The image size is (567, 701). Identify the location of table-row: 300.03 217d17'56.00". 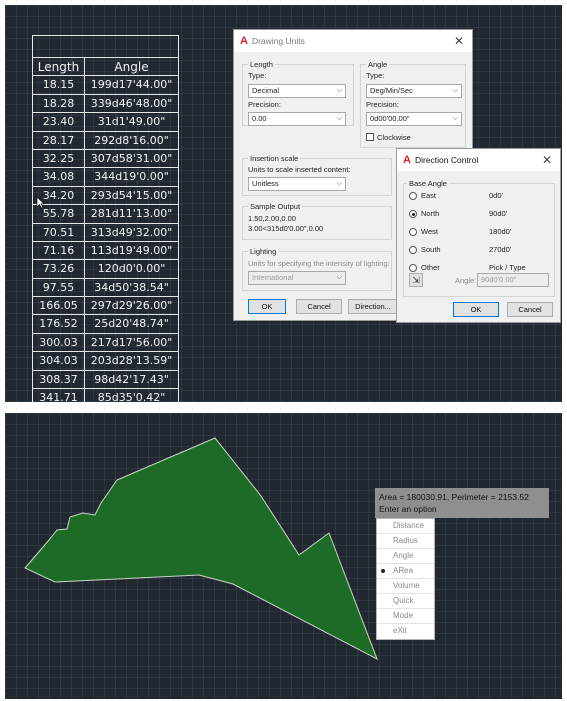
(105, 343).